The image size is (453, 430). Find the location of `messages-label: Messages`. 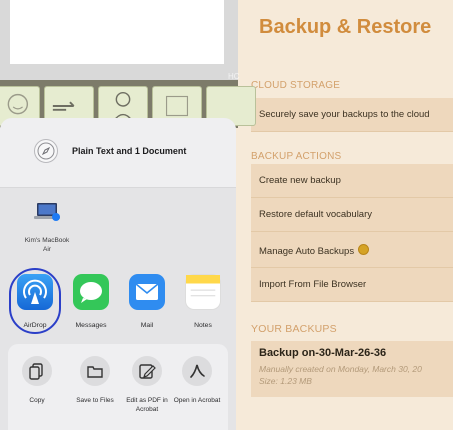

messages-label: Messages is located at coordinates (91, 325).